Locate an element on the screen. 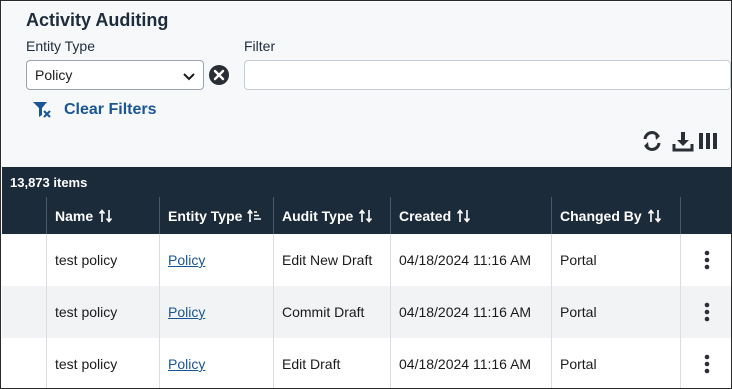  column-header-name: Name is located at coordinates (102, 215).